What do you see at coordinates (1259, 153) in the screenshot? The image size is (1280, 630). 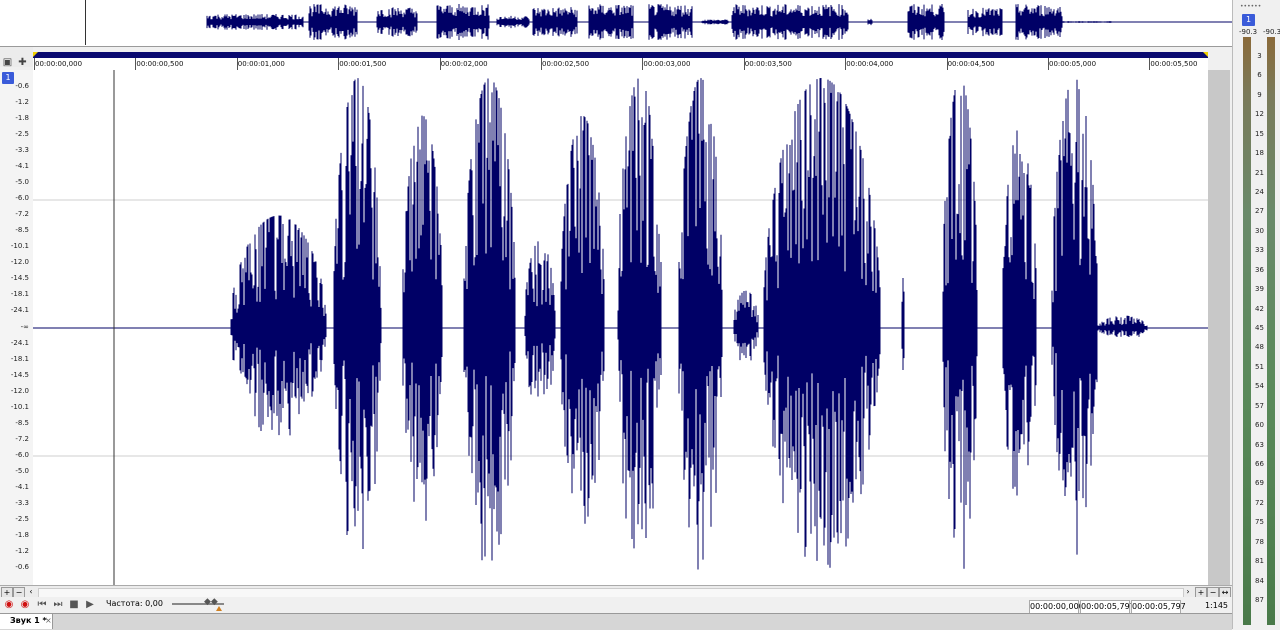 I see `meter-label: 18` at bounding box center [1259, 153].